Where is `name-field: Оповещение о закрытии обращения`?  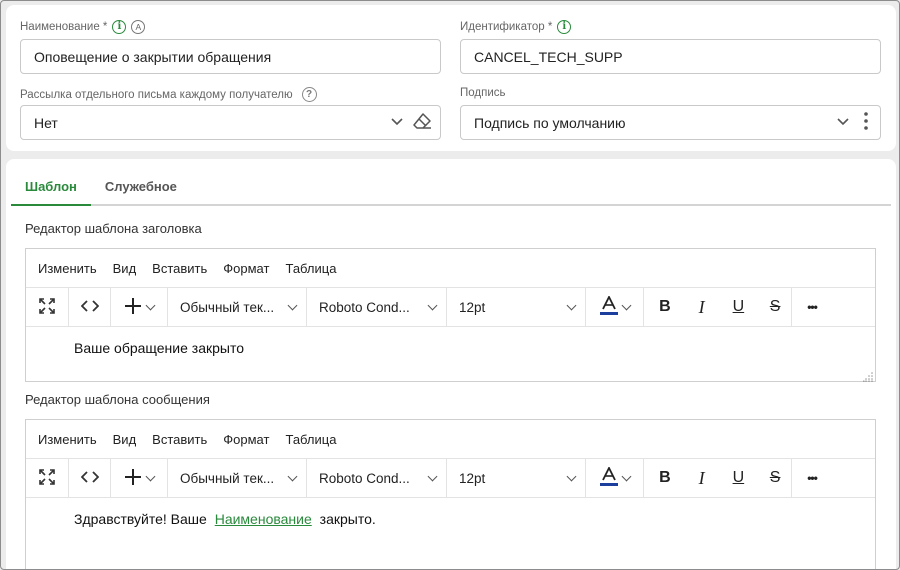 name-field: Оповещение о закрытии обращения is located at coordinates (230, 56).